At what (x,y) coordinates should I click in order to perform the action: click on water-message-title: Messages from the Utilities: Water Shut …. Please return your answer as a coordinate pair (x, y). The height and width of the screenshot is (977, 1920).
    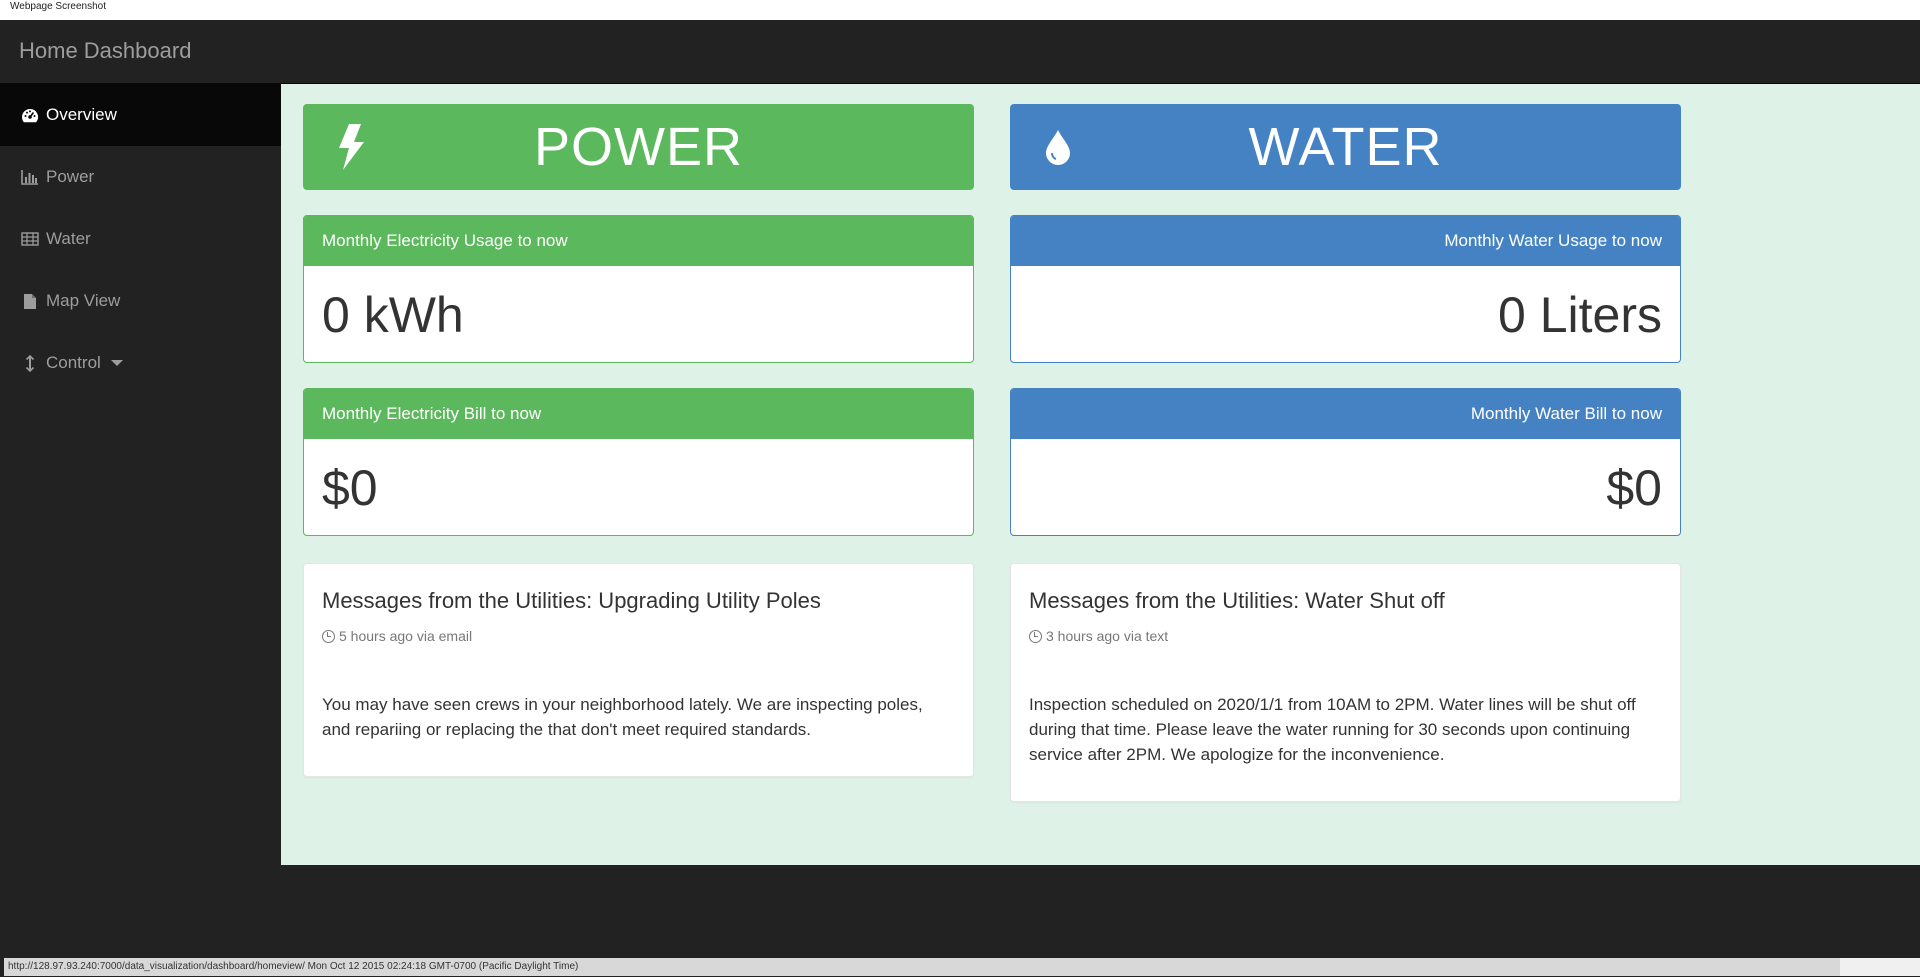
    Looking at the image, I should click on (1237, 600).